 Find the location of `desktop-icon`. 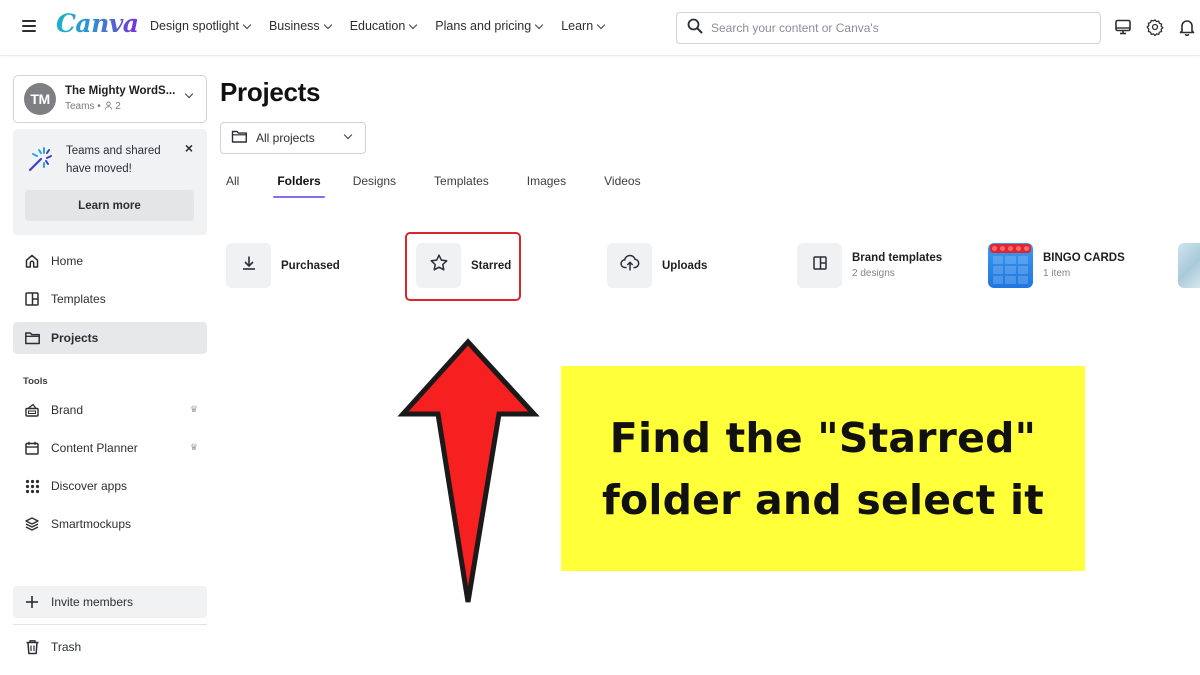

desktop-icon is located at coordinates (1123, 27).